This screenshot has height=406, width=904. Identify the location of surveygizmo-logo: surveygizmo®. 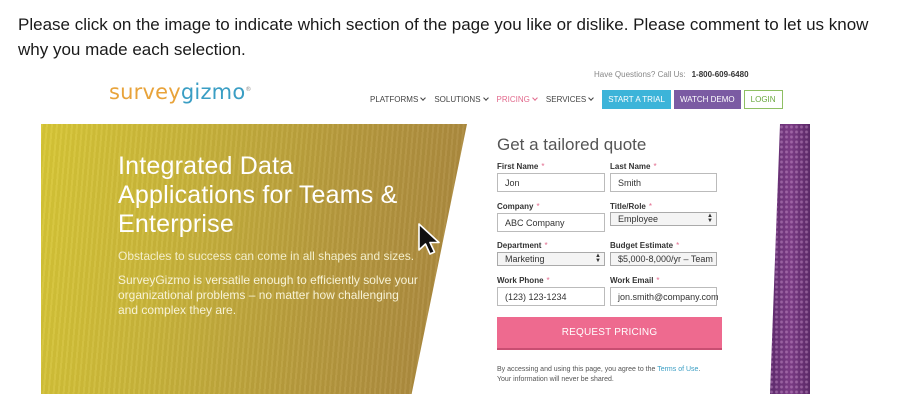
(180, 92).